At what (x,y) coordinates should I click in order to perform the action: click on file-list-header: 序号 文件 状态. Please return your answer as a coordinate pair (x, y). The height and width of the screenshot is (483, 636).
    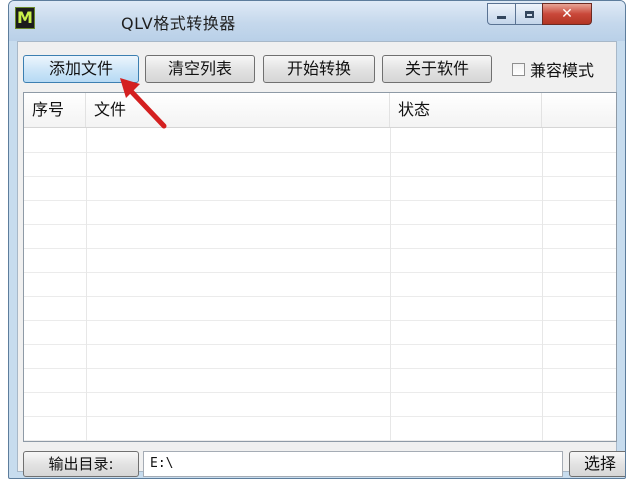
    Looking at the image, I should click on (320, 110).